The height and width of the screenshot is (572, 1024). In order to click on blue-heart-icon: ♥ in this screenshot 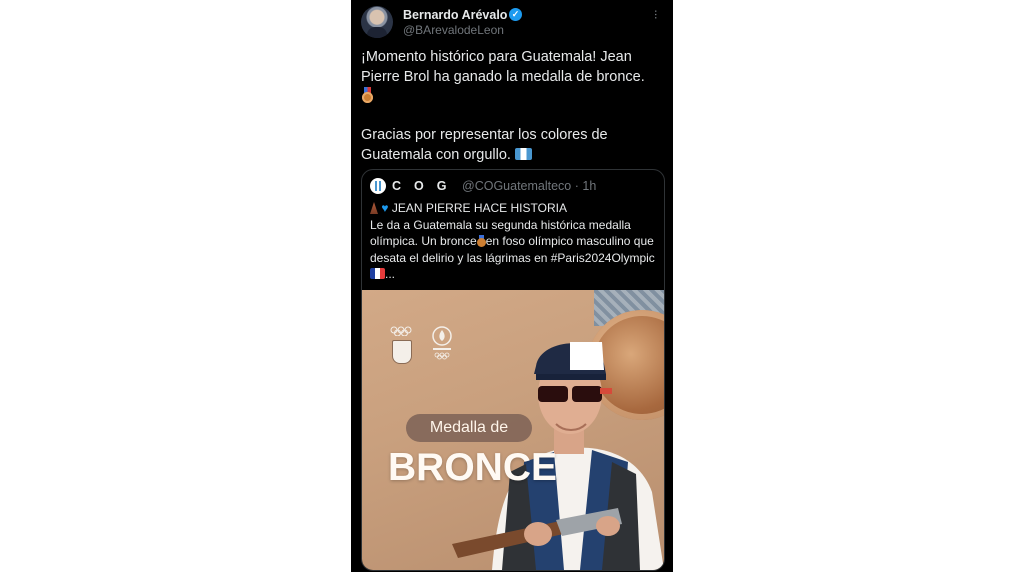, I will do `click(385, 208)`.